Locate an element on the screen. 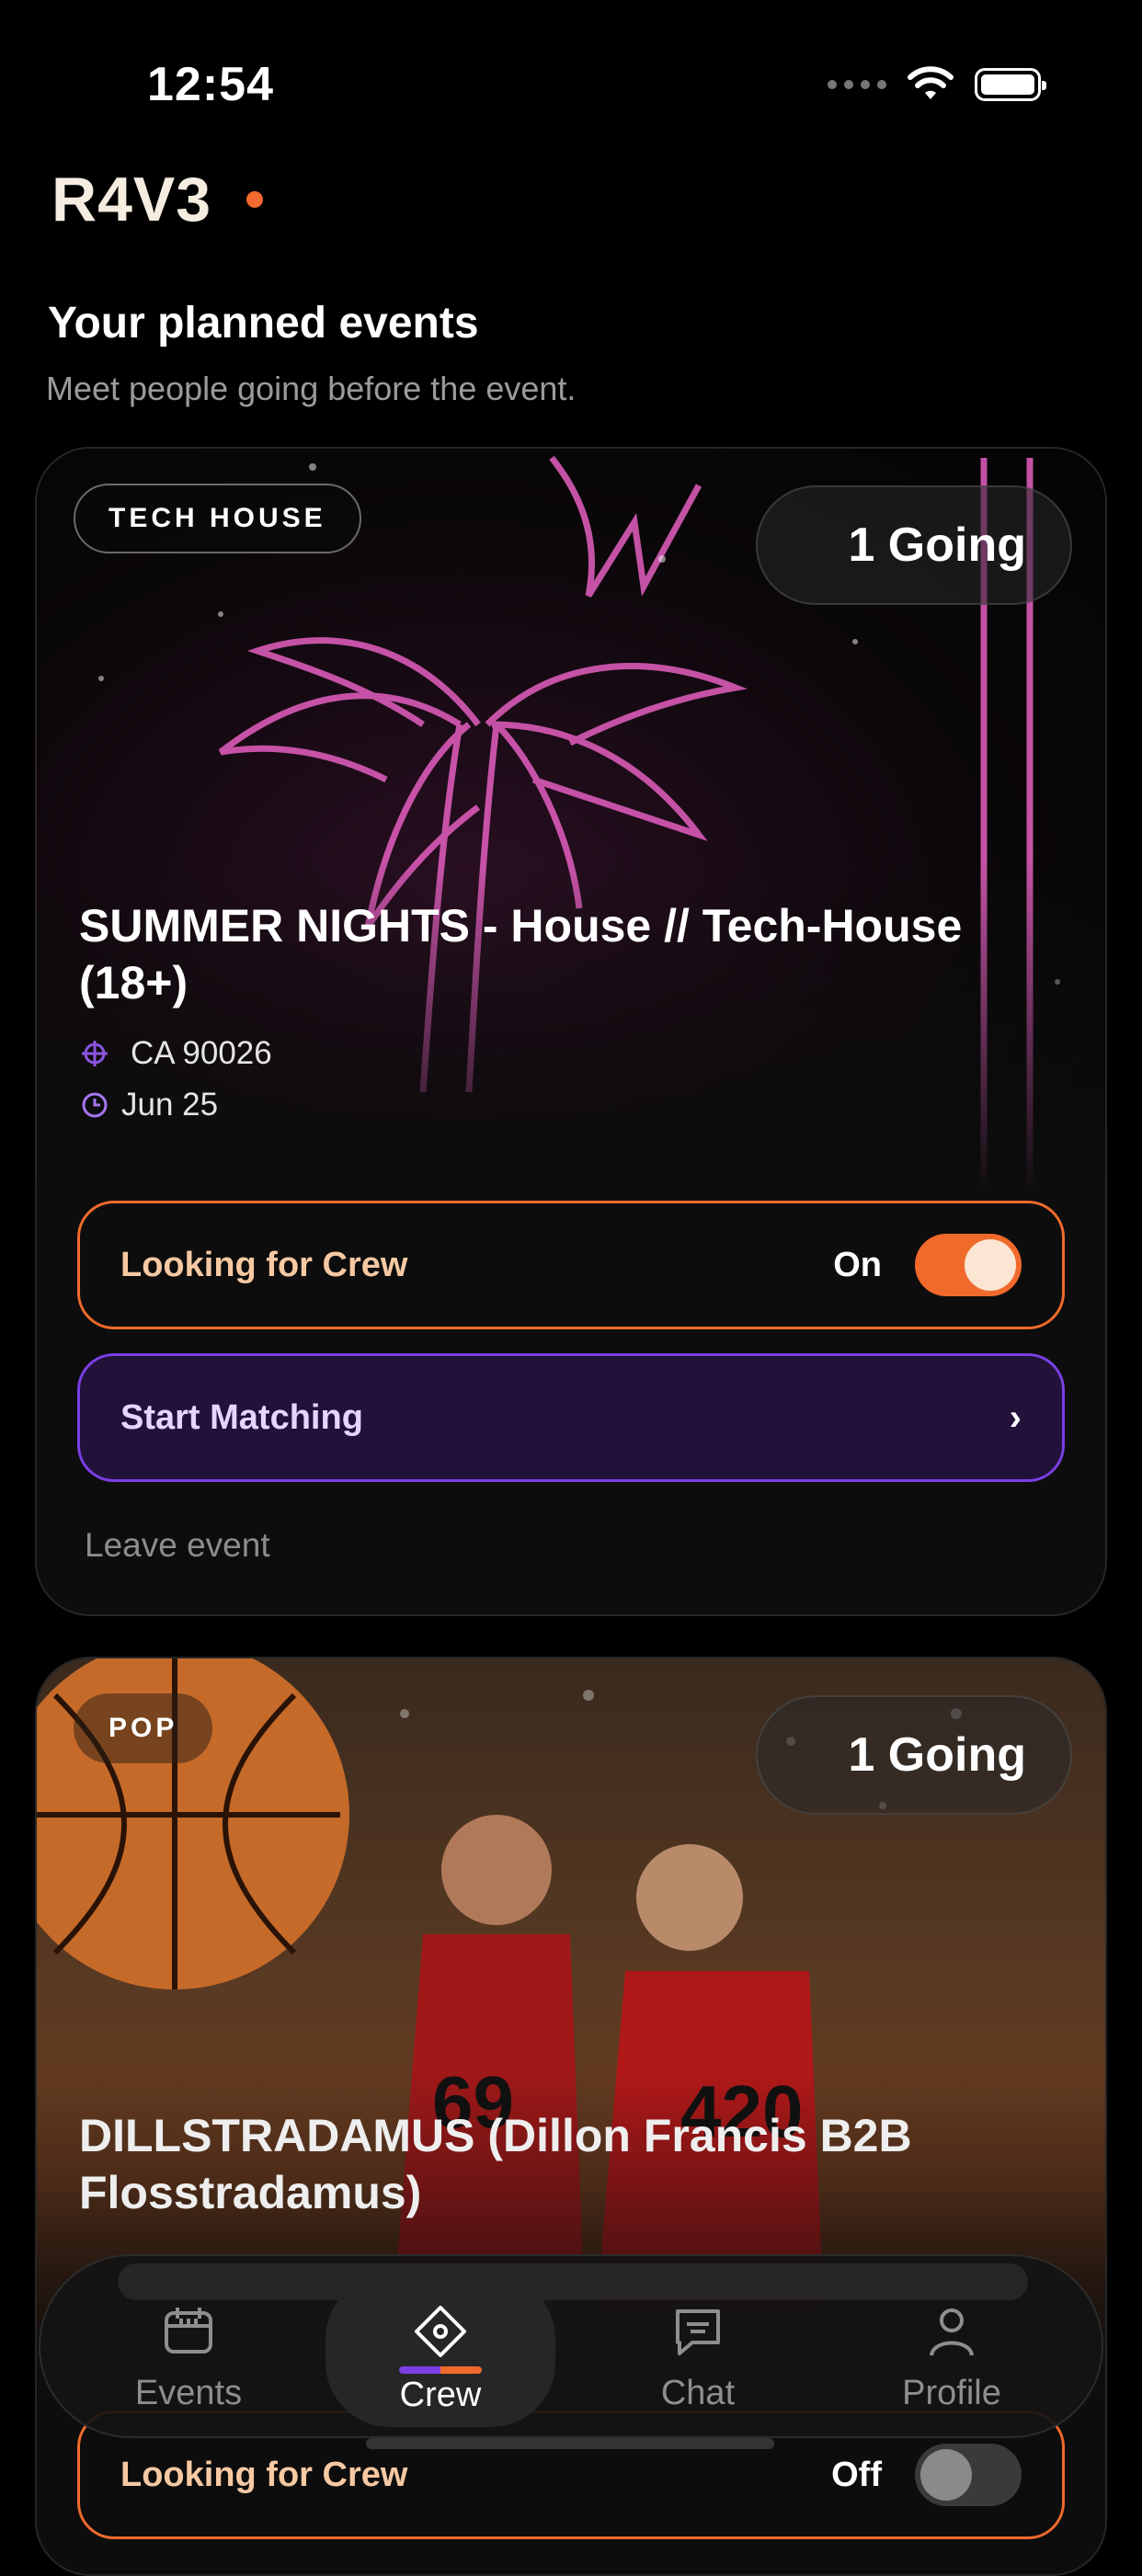 This screenshot has height=2576, width=1142. status-indicators is located at coordinates (937, 84).